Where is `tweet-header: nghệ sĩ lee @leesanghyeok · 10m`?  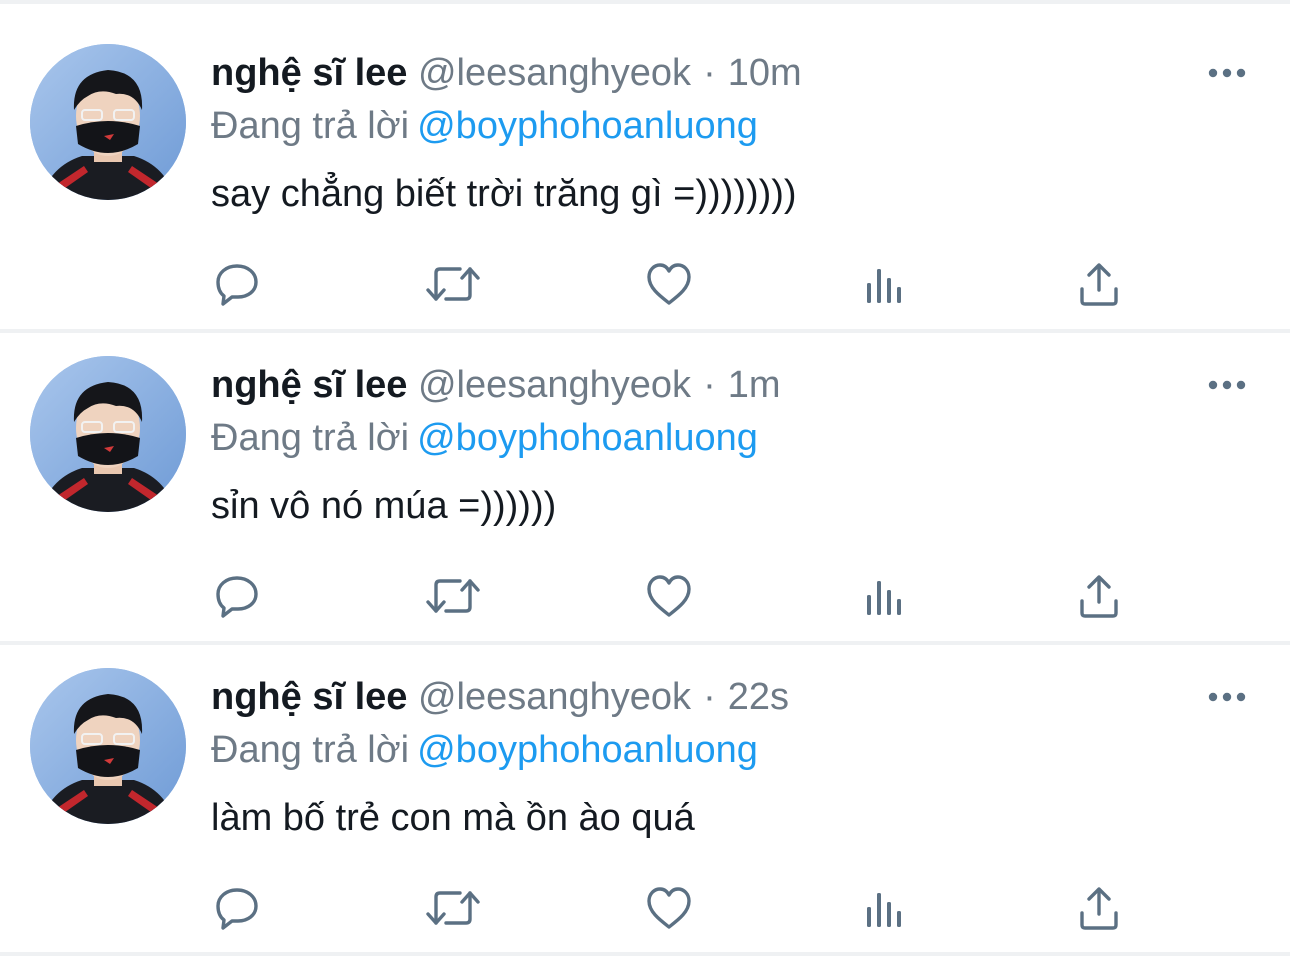
tweet-header: nghệ sĩ lee @leesanghyeok · 10m is located at coordinates (506, 73).